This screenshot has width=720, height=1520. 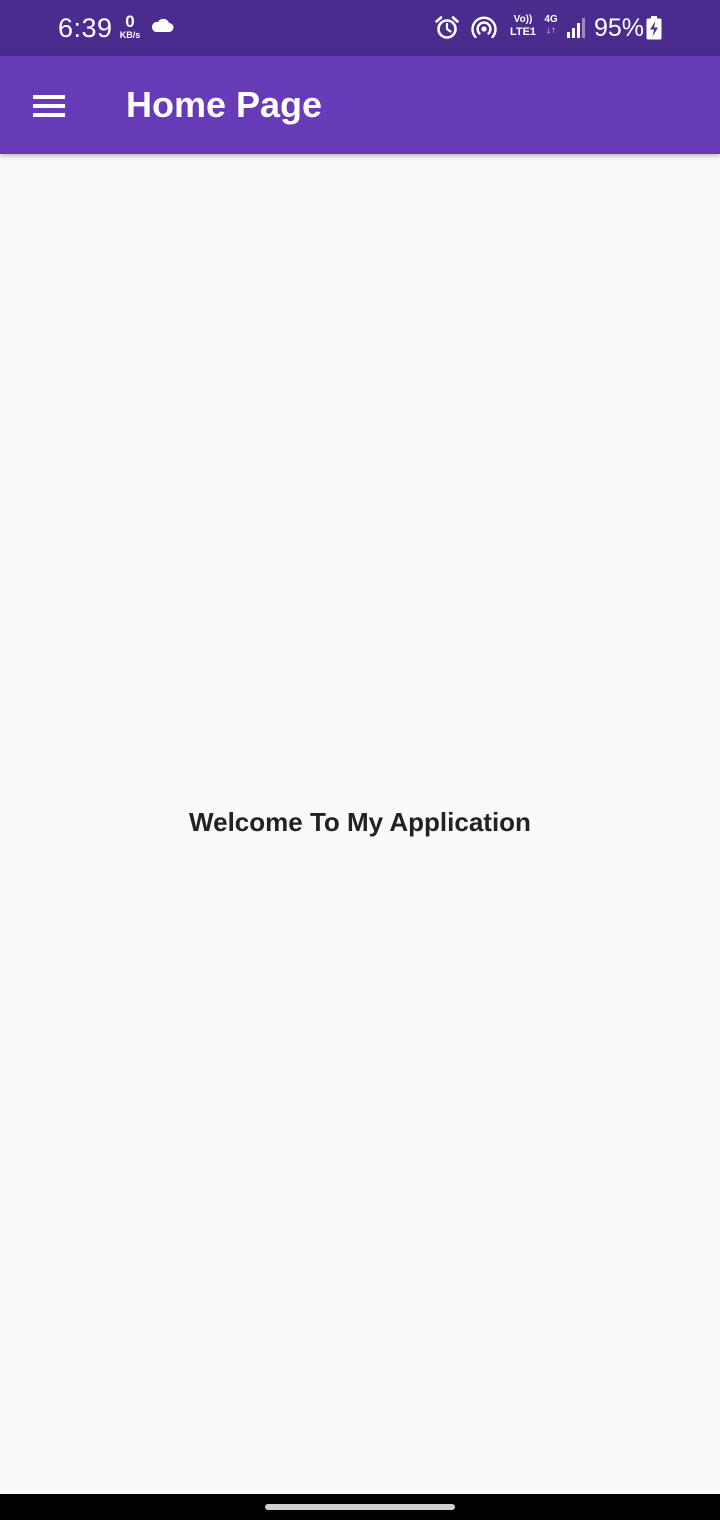 I want to click on navigation-bar, so click(x=360, y=1507).